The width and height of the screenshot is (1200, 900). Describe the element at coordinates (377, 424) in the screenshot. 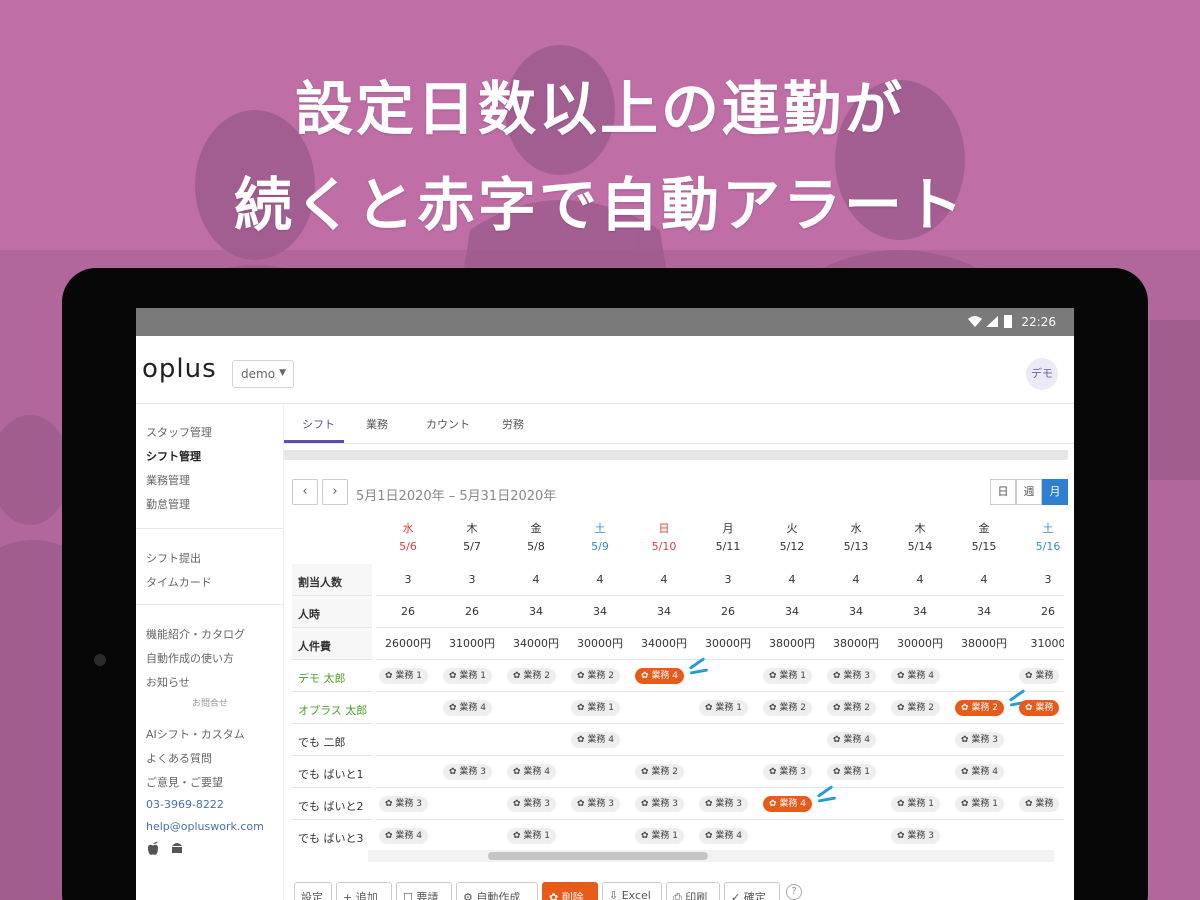

I see `tab-tasks: 業務` at that location.